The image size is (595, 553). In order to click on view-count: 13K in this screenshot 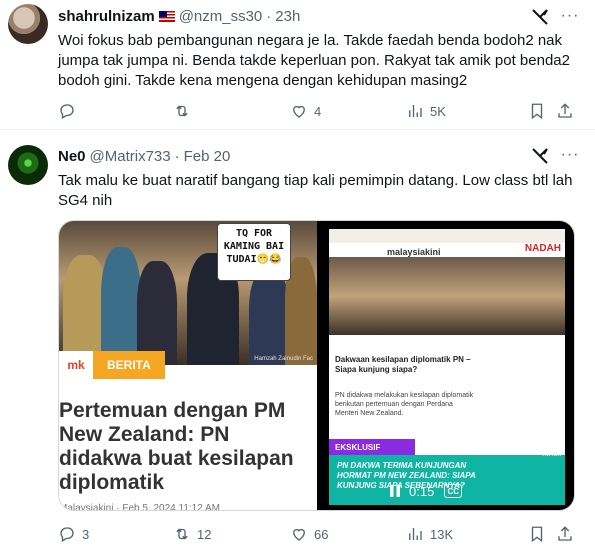, I will do `click(442, 534)`.